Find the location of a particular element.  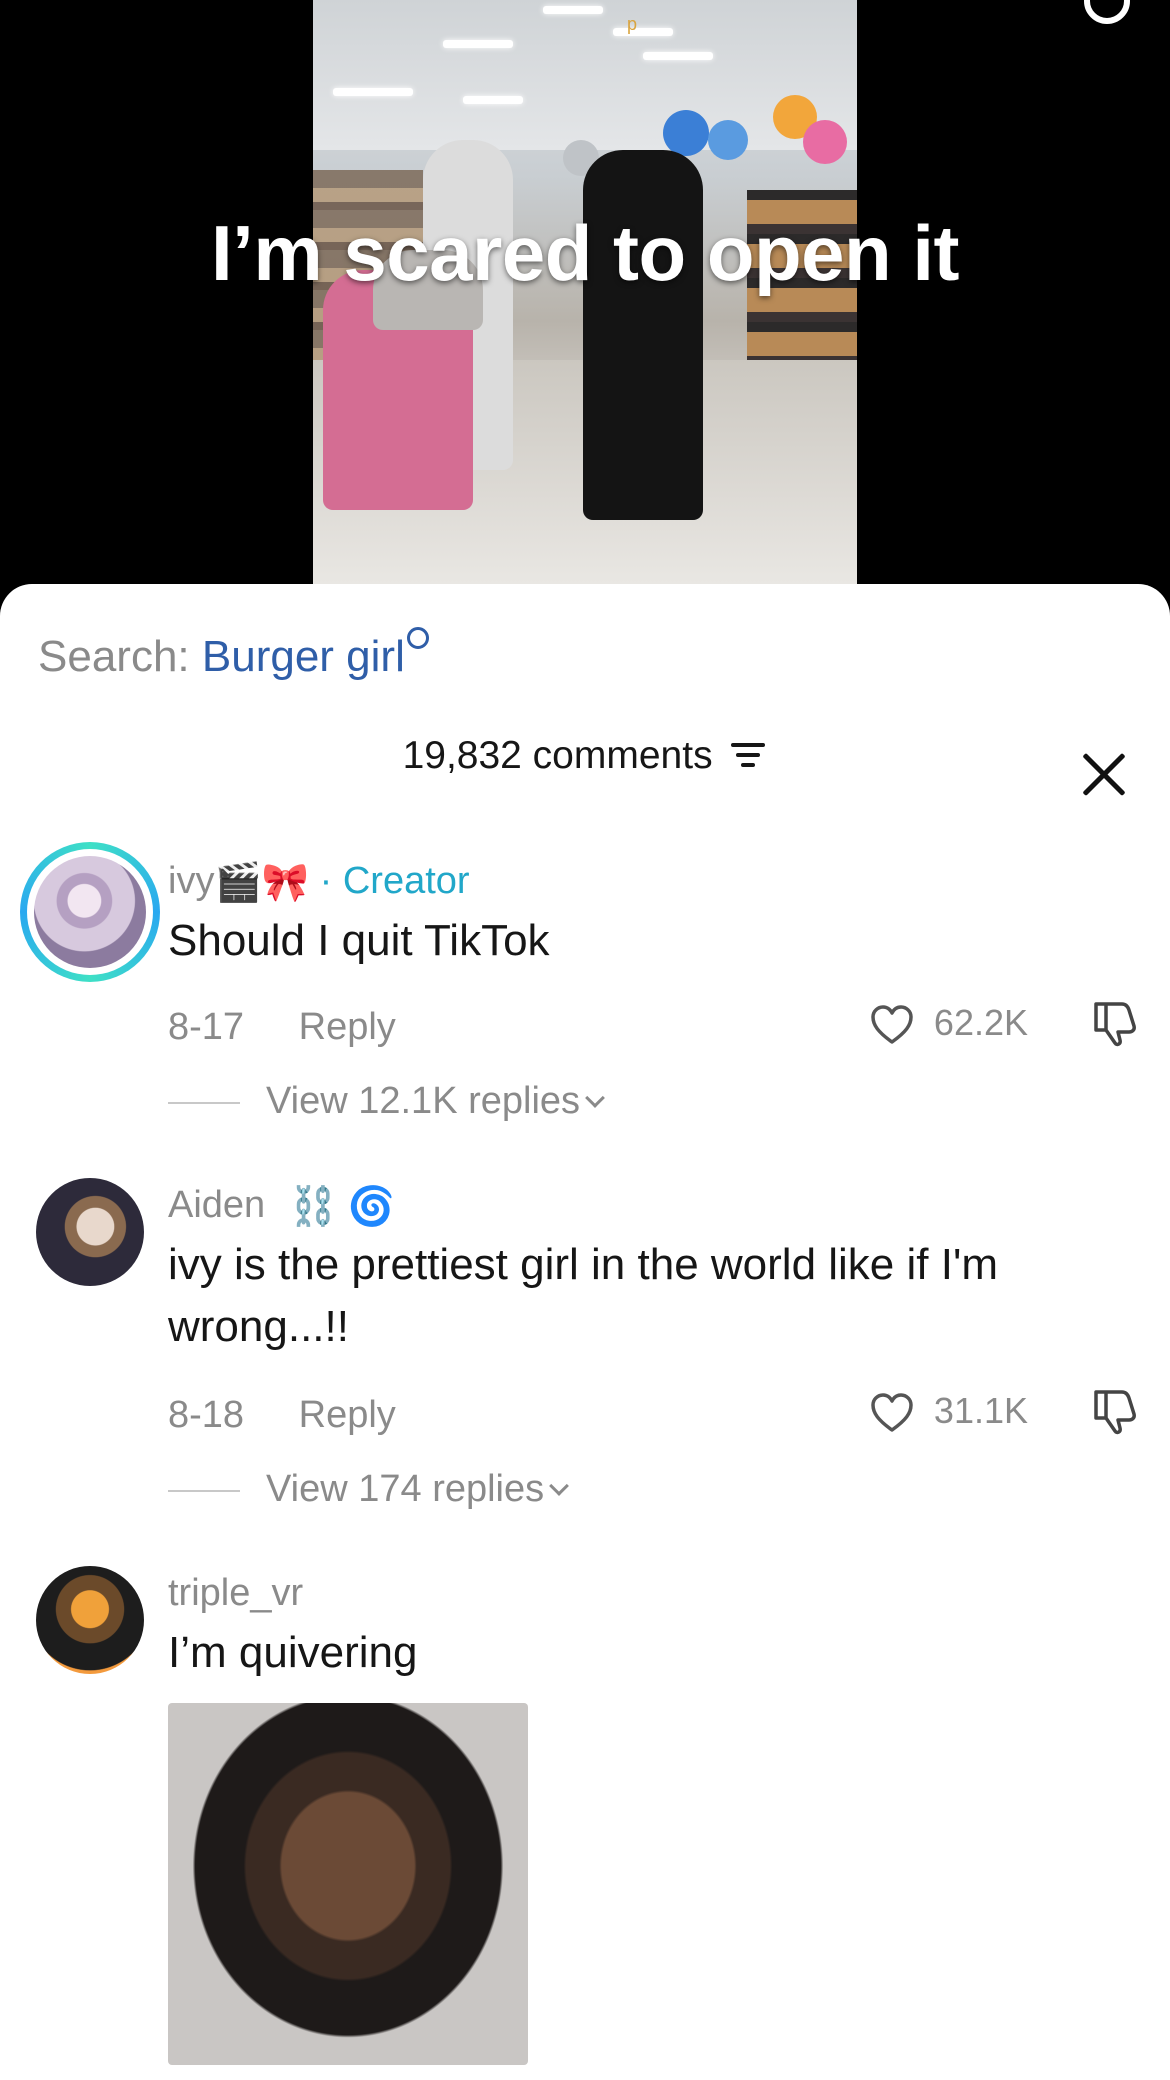

username-text: triple_vr is located at coordinates (236, 1593).